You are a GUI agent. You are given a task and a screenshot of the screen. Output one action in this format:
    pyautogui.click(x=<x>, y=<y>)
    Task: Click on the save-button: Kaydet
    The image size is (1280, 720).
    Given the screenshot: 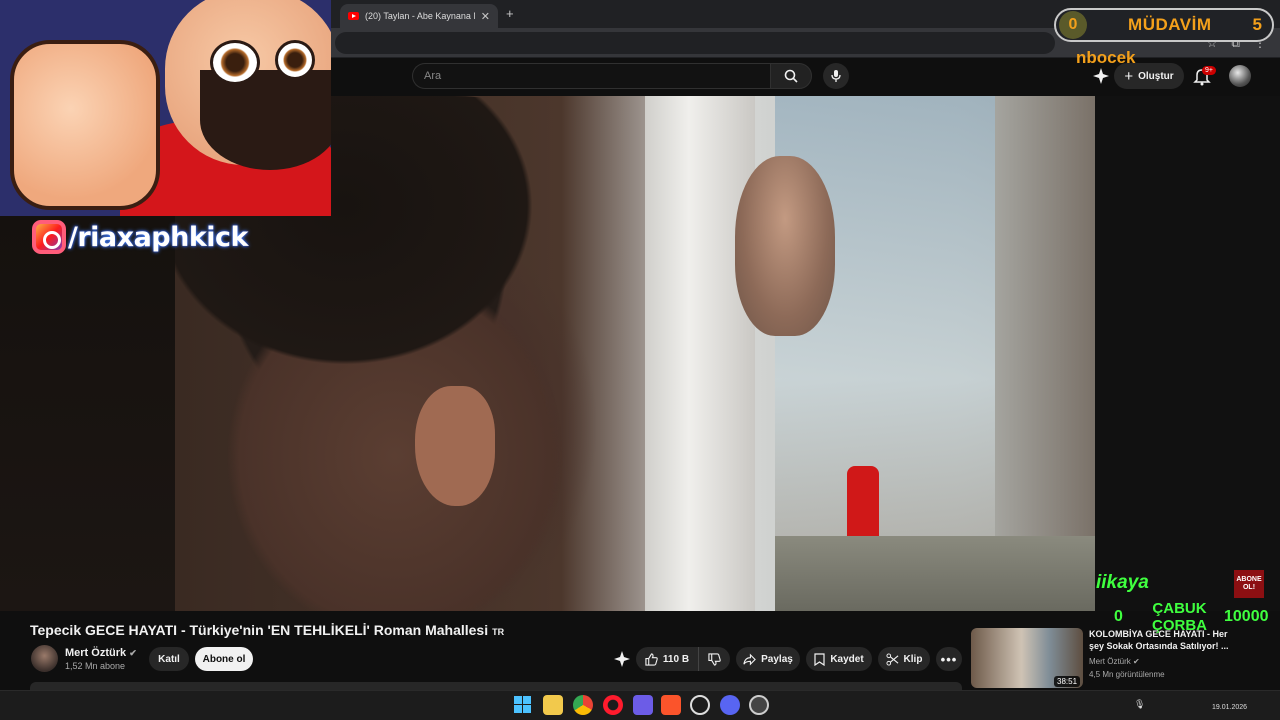 What is the action you would take?
    pyautogui.click(x=839, y=659)
    